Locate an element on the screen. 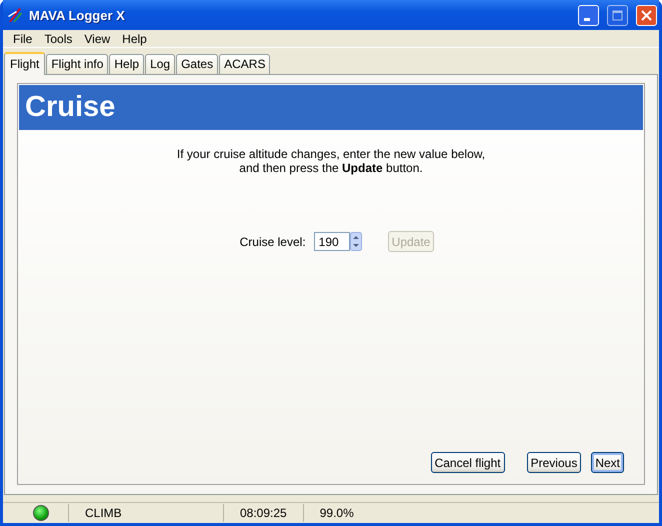 This screenshot has width=662, height=526. maximize-button is located at coordinates (617, 15).